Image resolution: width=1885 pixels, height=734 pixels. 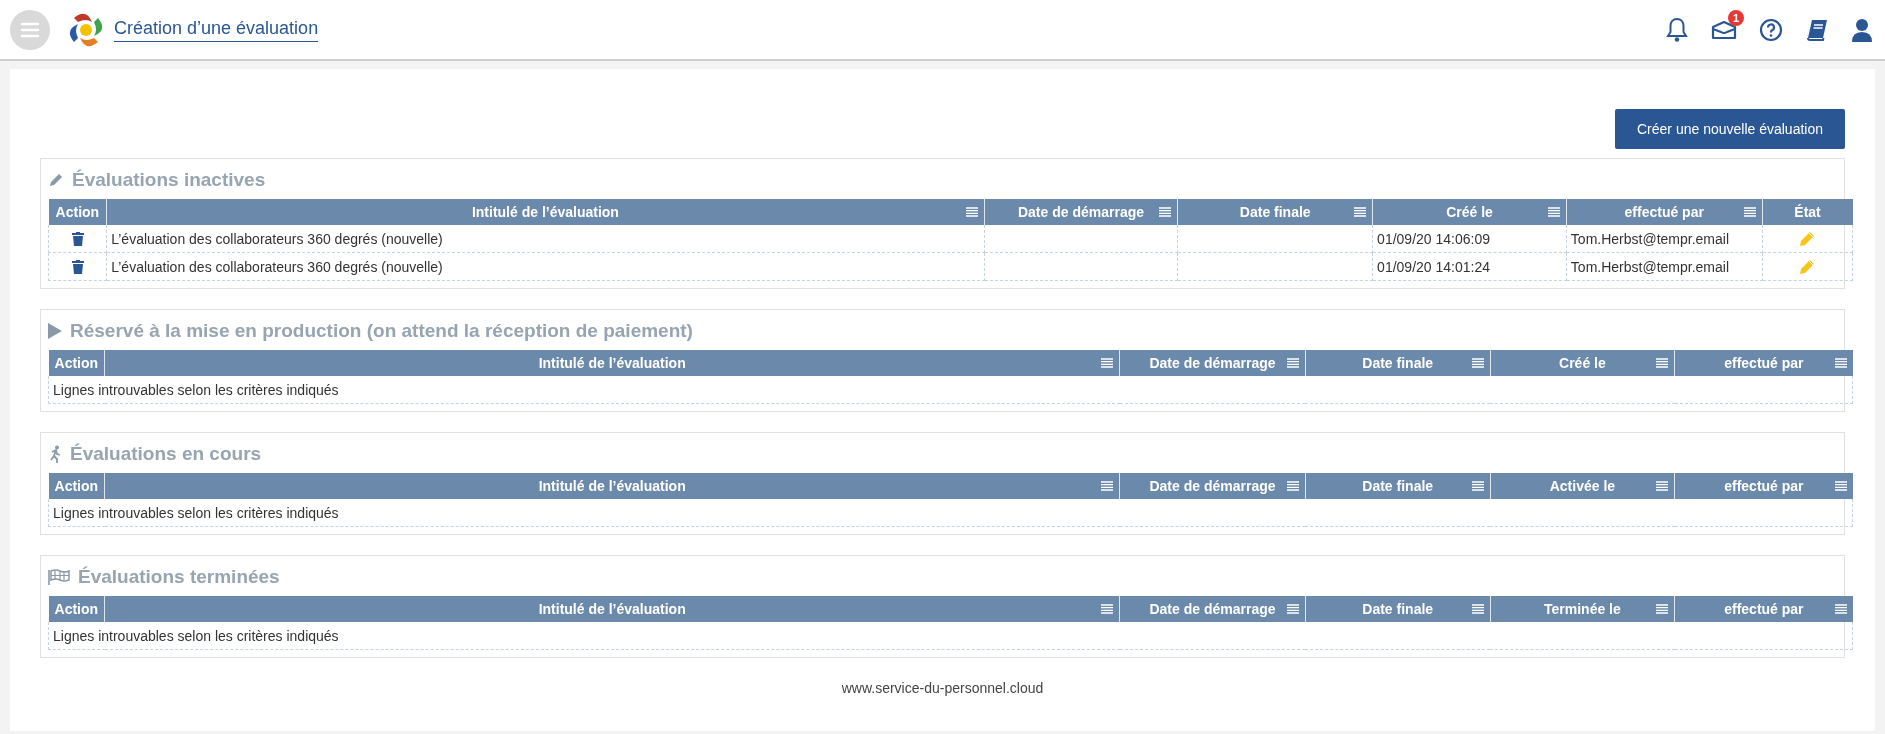 I want to click on page-title-link: Création d’une évaluation, so click(x=216, y=29).